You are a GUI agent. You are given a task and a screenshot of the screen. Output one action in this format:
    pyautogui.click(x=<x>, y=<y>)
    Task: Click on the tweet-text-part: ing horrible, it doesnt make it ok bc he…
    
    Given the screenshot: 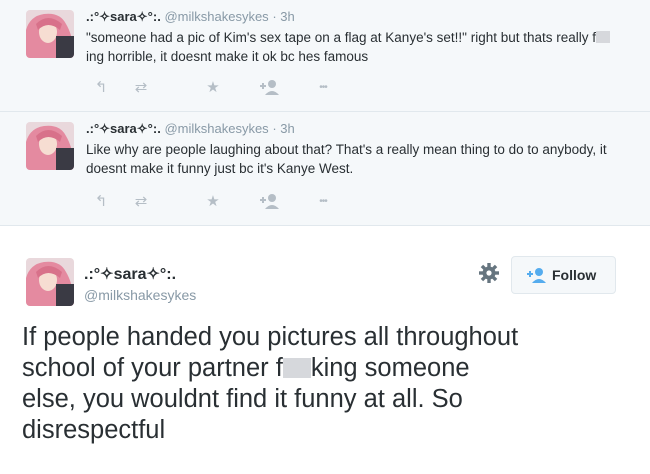 What is the action you would take?
    pyautogui.click(x=227, y=56)
    